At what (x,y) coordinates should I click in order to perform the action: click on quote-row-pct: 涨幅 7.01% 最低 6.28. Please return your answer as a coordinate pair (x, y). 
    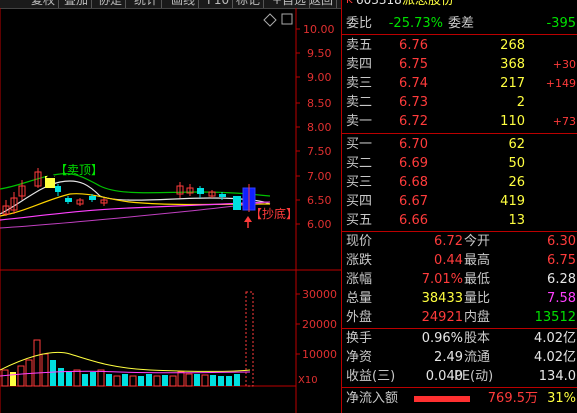
    Looking at the image, I should click on (459, 279).